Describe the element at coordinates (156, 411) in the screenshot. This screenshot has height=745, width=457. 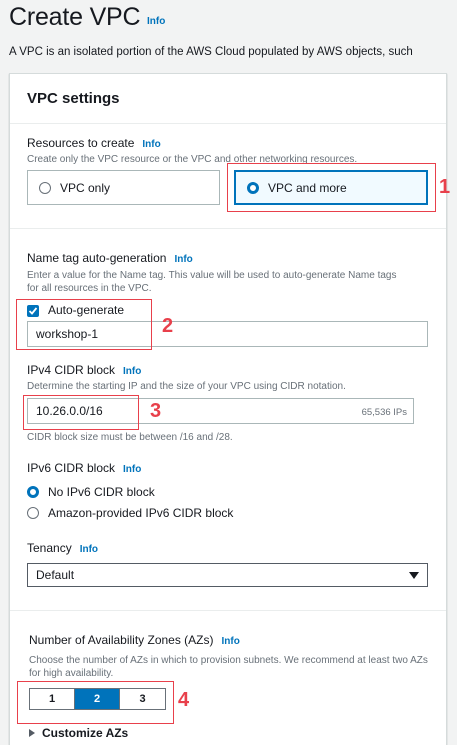
I see `annotation-number-3: 3` at that location.